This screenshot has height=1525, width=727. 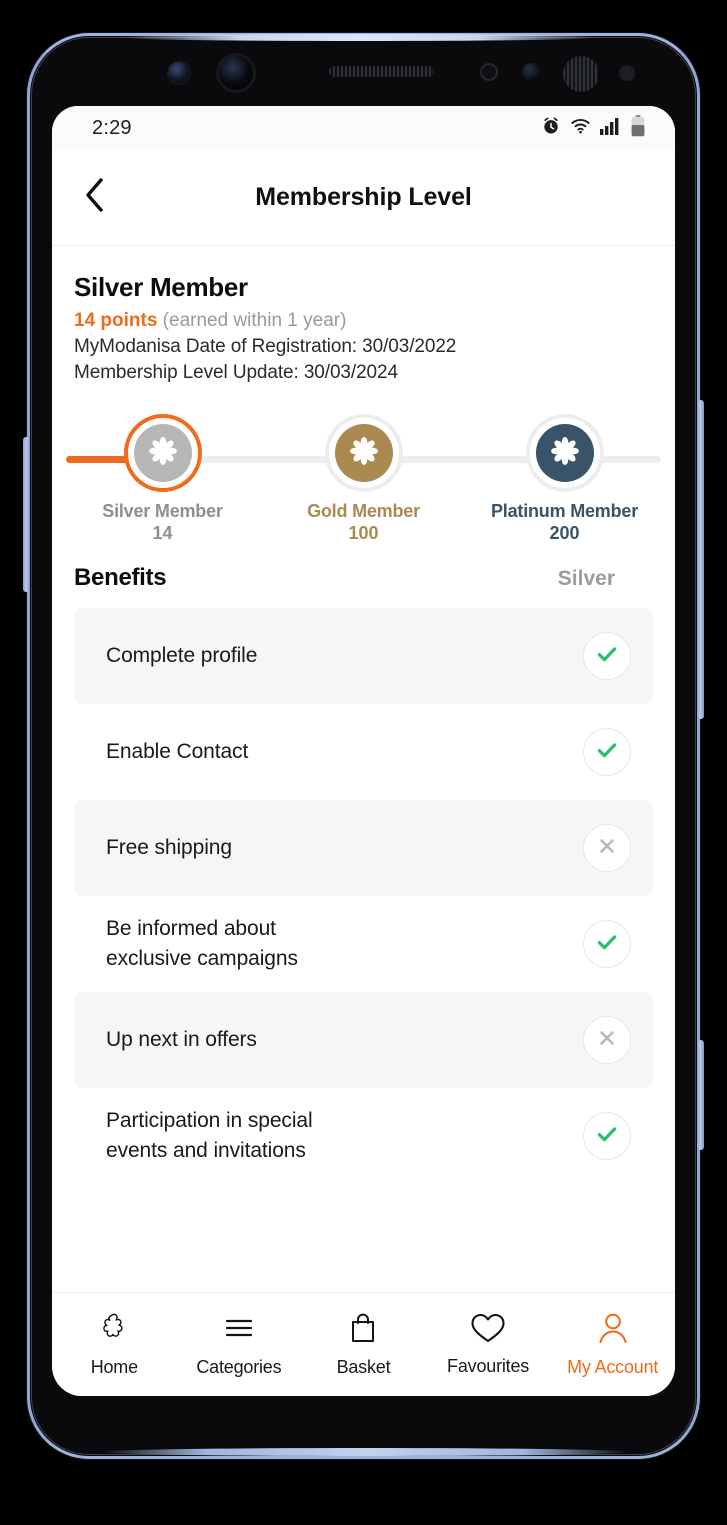 I want to click on gold-badge-ring, so click(x=363, y=453).